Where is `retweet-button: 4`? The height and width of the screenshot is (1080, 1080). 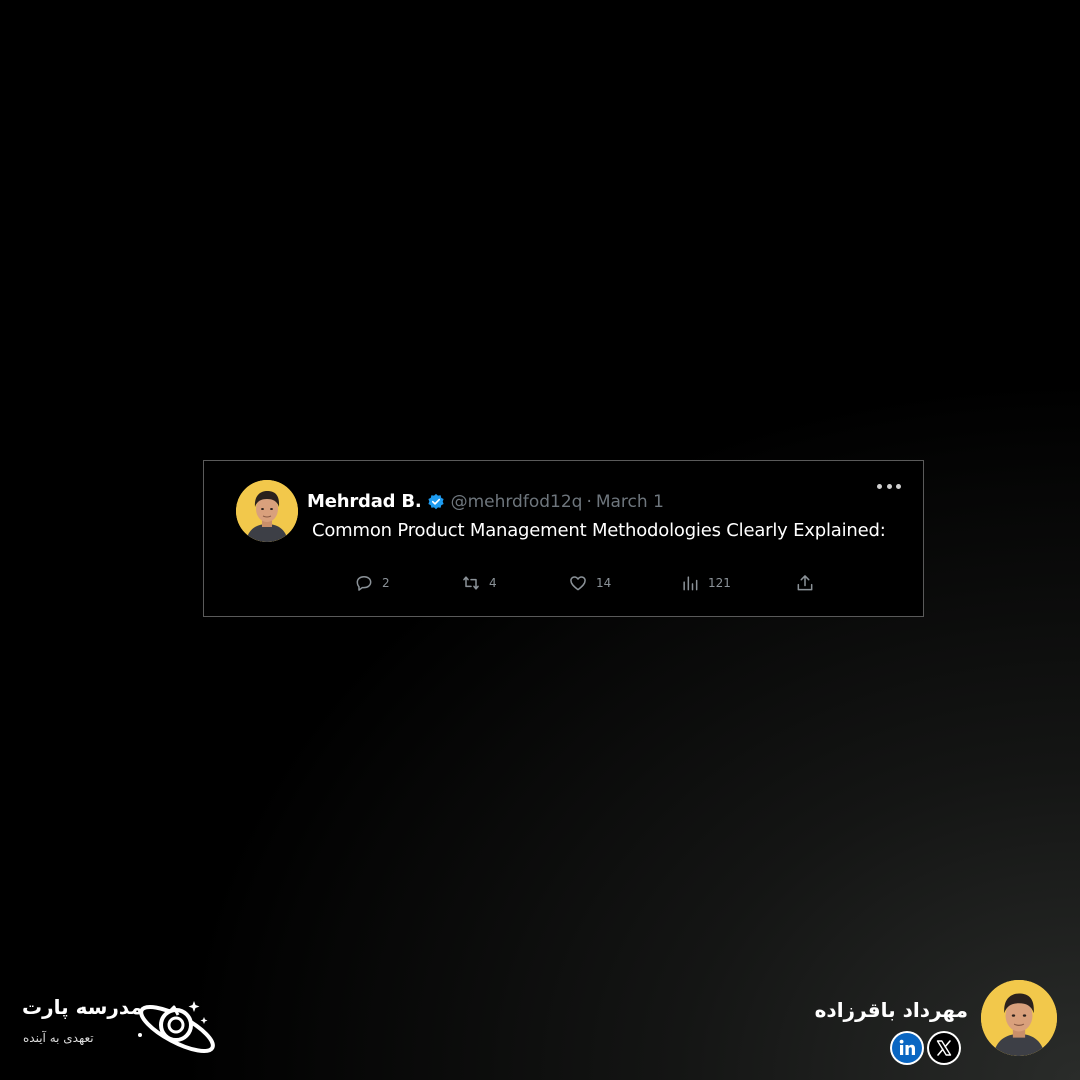 retweet-button: 4 is located at coordinates (479, 583).